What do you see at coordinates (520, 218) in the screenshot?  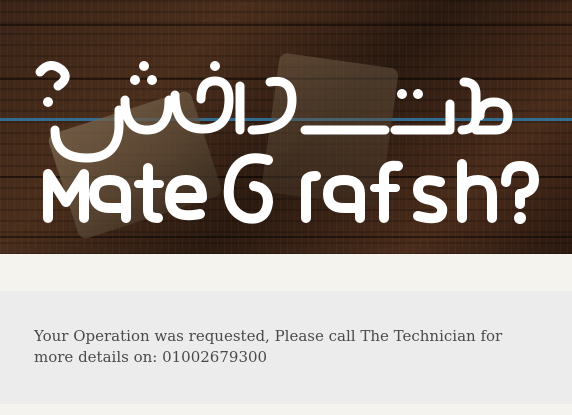 I see `question-mark-dot` at bounding box center [520, 218].